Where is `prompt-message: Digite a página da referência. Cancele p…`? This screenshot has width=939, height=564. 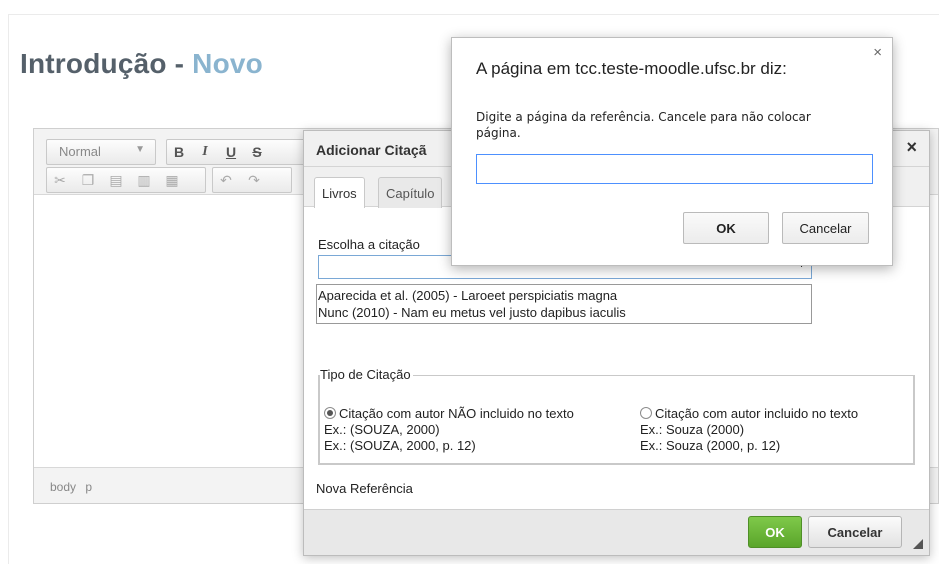
prompt-message: Digite a página da referência. Cancele p… is located at coordinates (643, 125).